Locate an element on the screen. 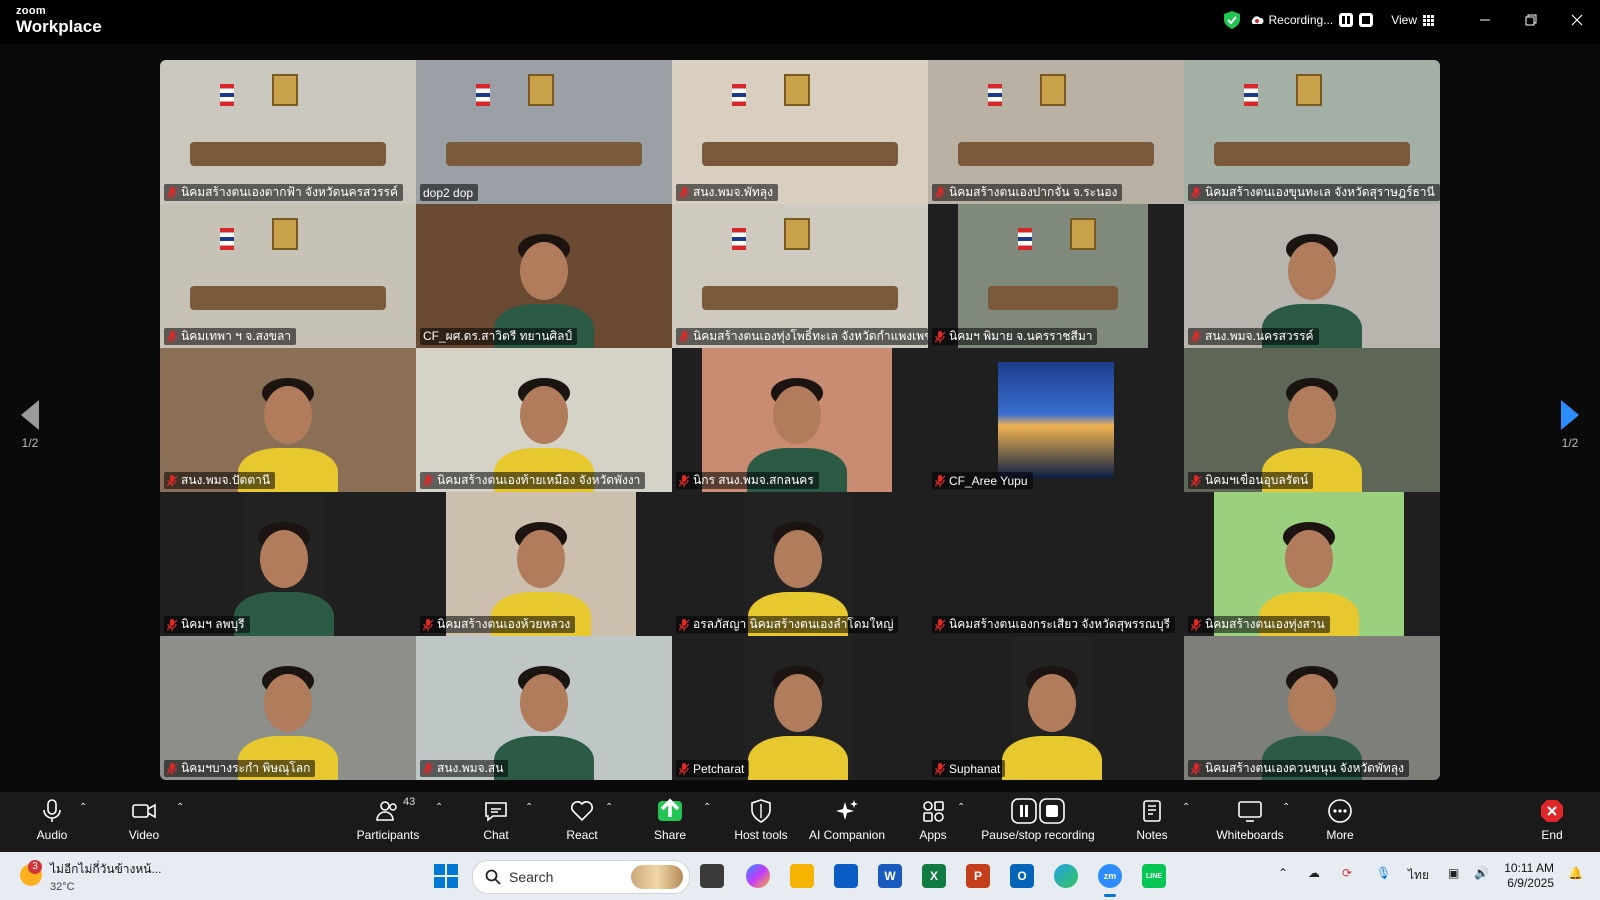  ai-companion-button: AI Companion is located at coordinates (847, 823).